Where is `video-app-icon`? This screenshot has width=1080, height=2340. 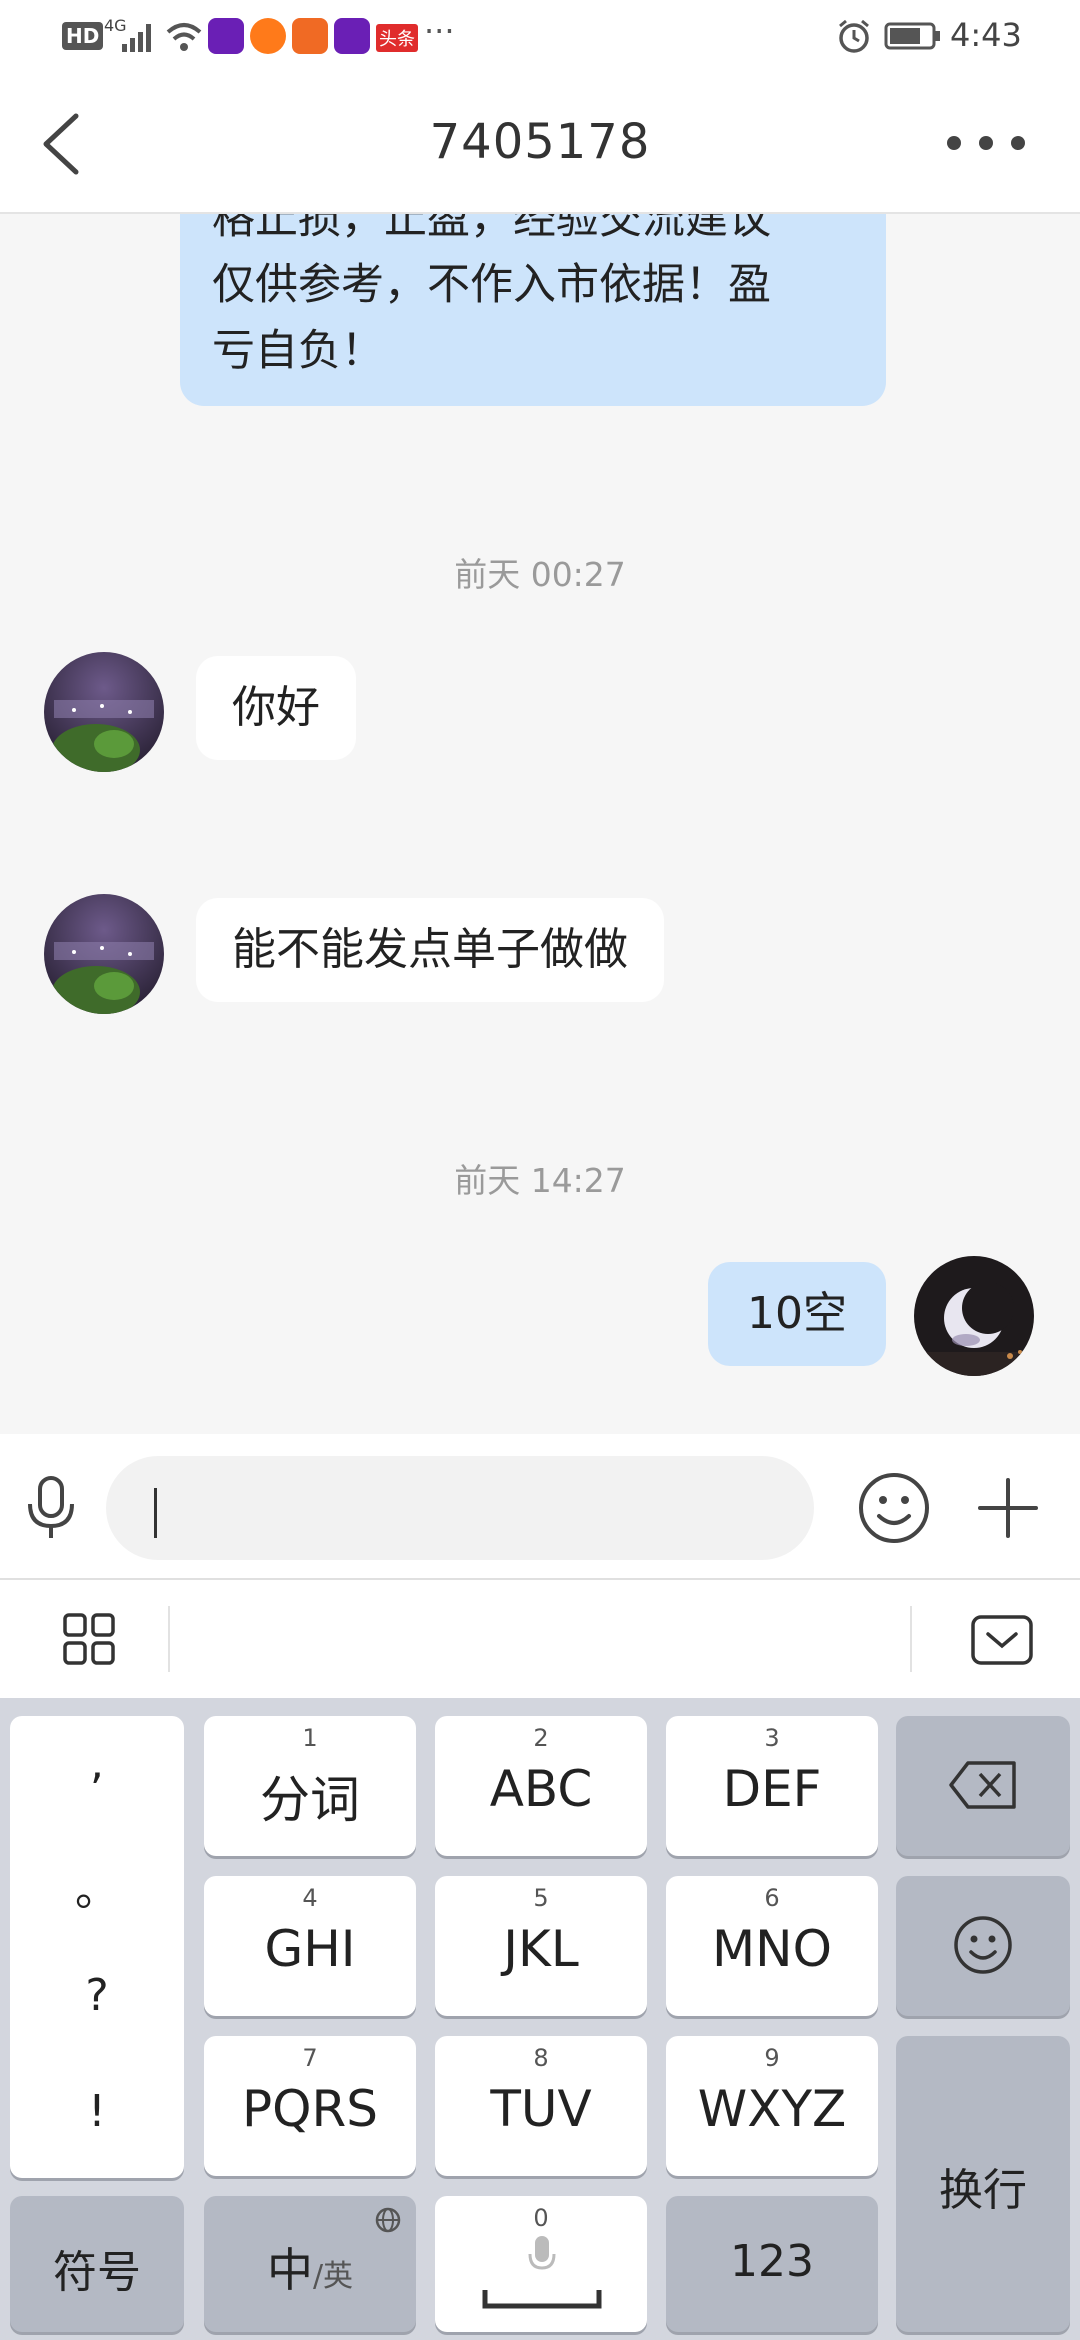 video-app-icon is located at coordinates (226, 36).